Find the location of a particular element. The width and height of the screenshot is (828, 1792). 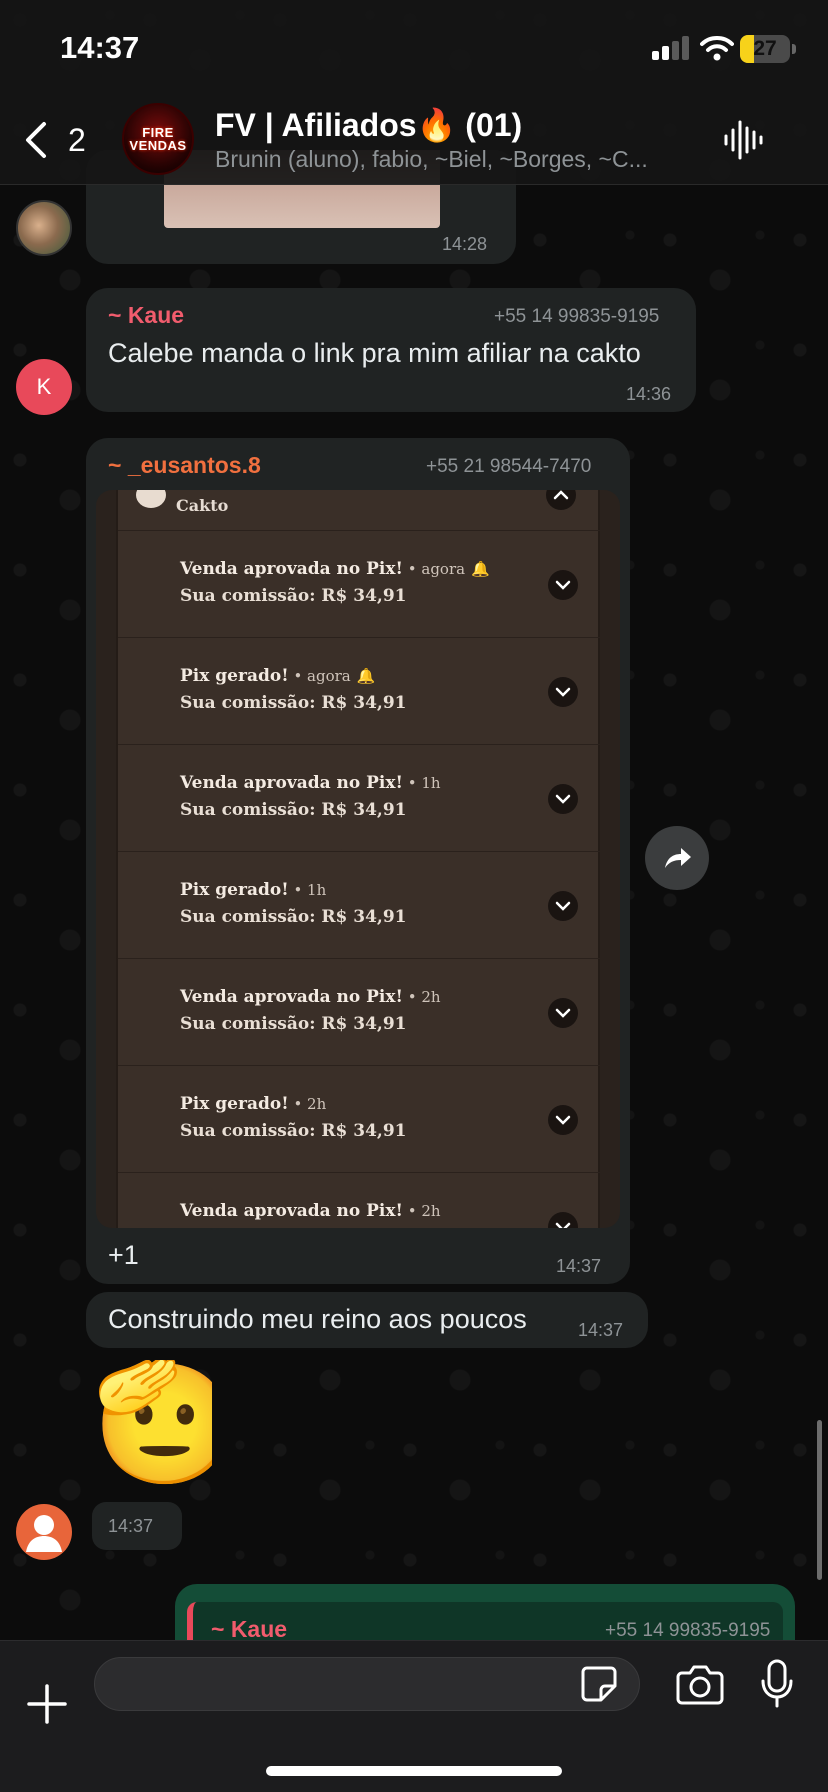

sender-phone: +55 21 98544-7470 is located at coordinates (509, 466).